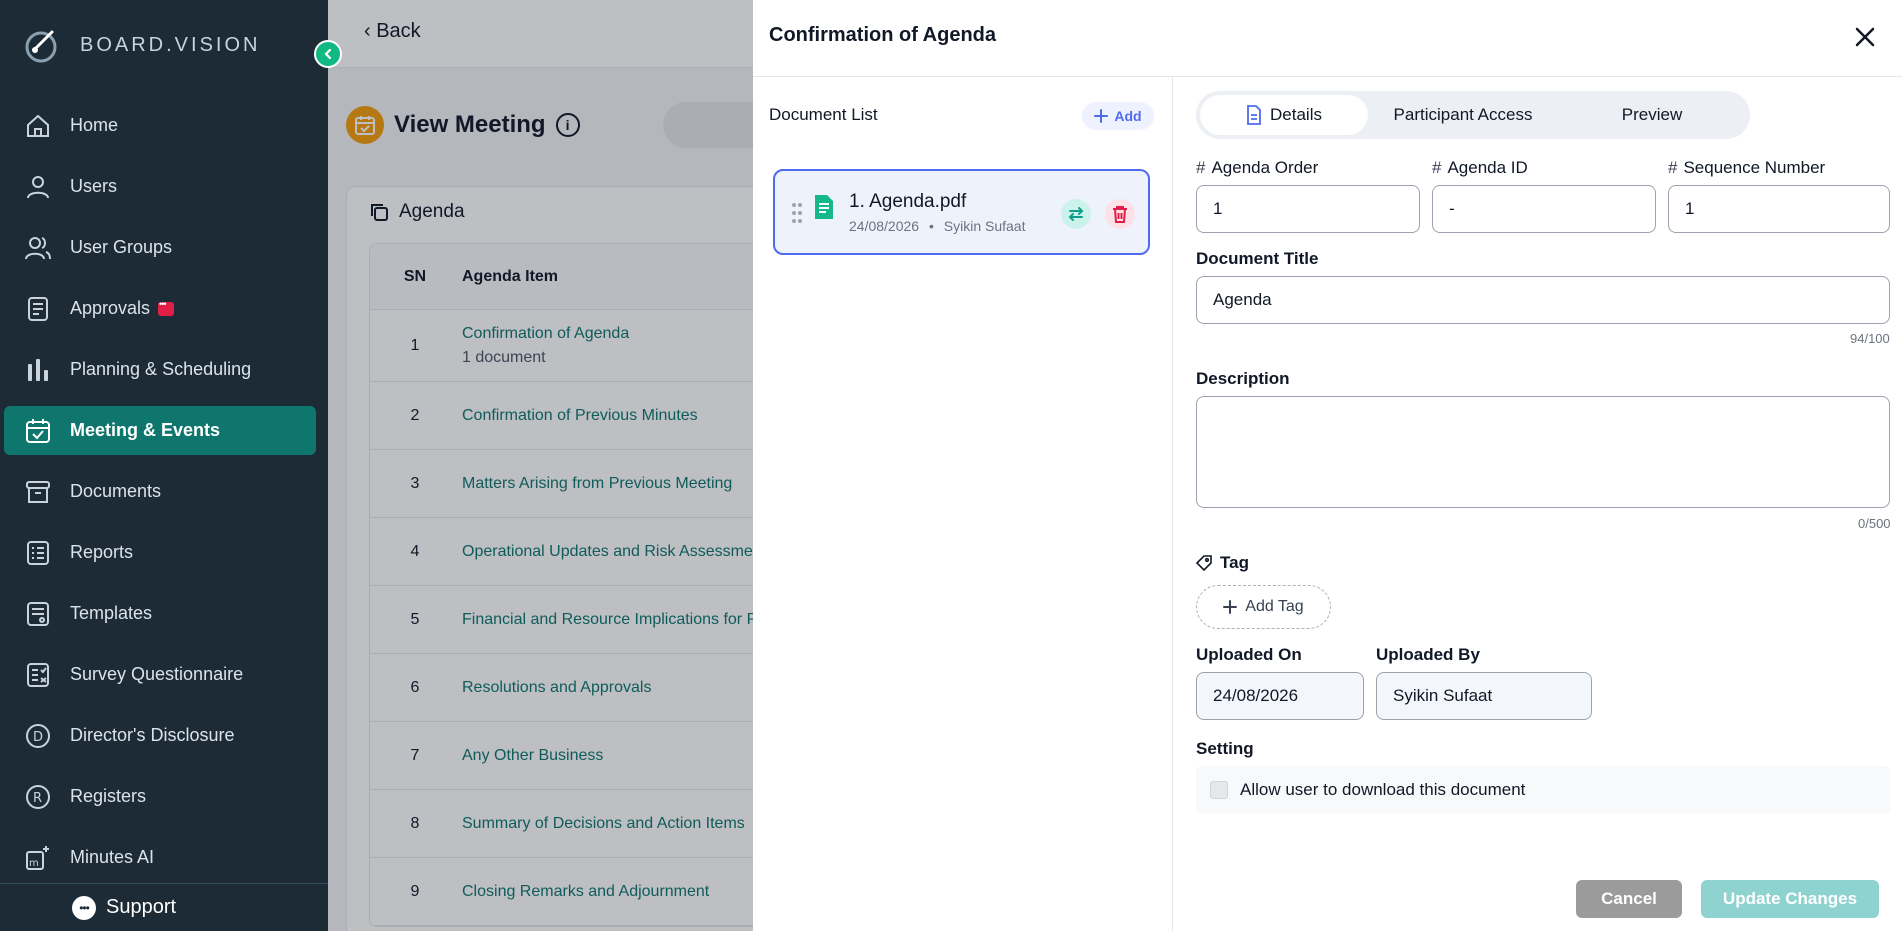 The width and height of the screenshot is (1902, 931). Describe the element at coordinates (121, 247) in the screenshot. I see `sidebar-item-label: User Groups` at that location.